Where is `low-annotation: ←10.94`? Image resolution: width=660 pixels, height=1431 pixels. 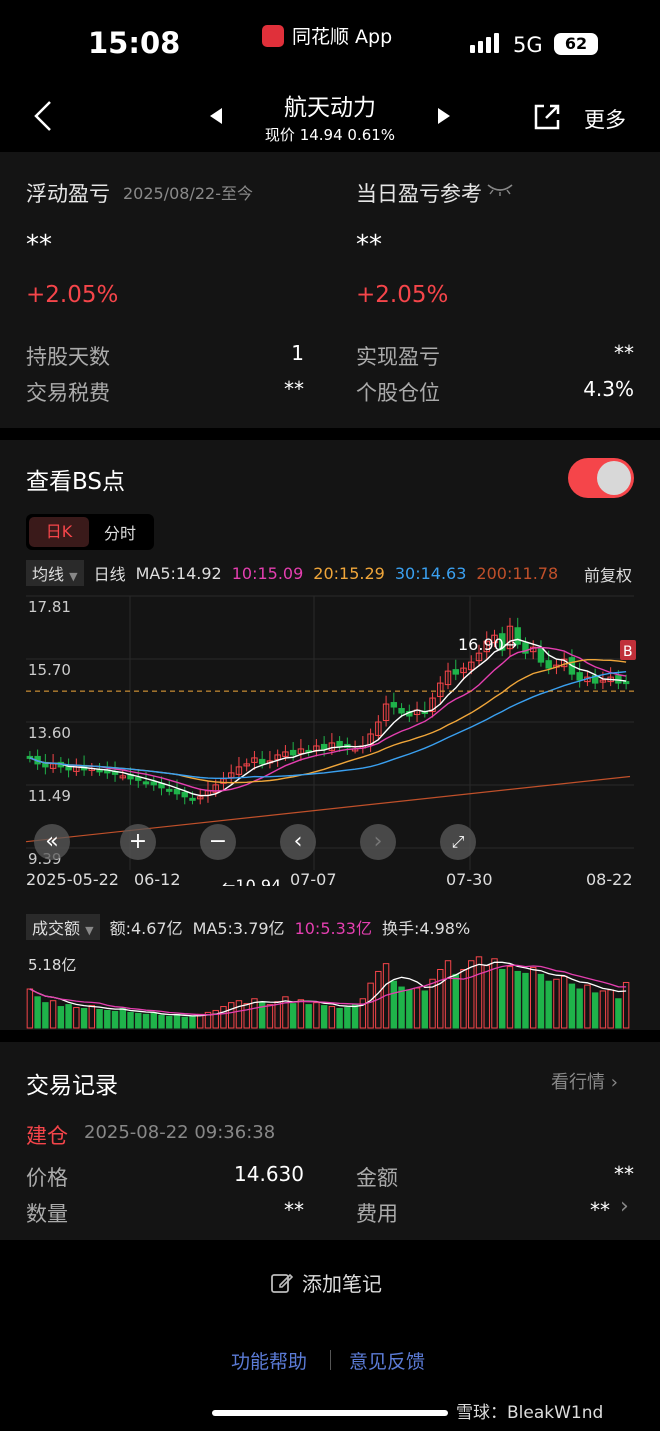 low-annotation: ←10.94 is located at coordinates (251, 881).